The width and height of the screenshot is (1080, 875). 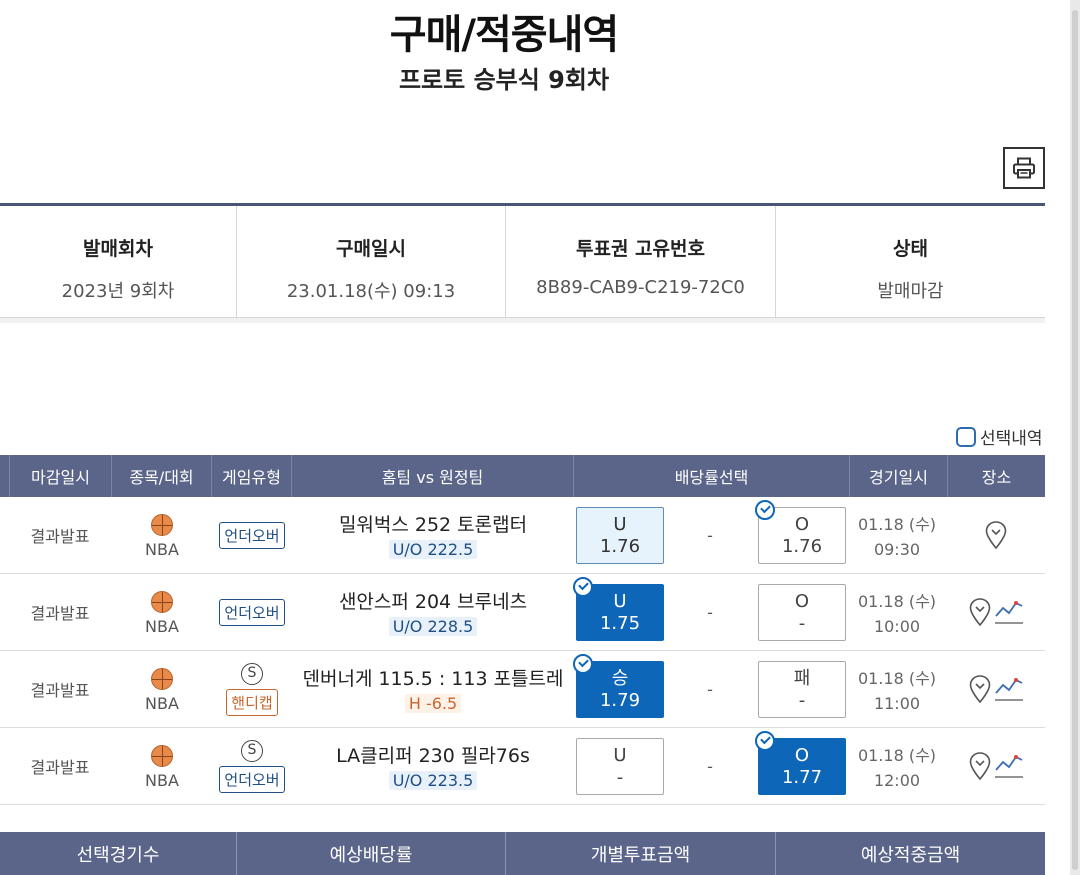 I want to click on teams-cell: 덴버너게 115.5 : 113 포틀트레 H -6.5, so click(x=433, y=689).